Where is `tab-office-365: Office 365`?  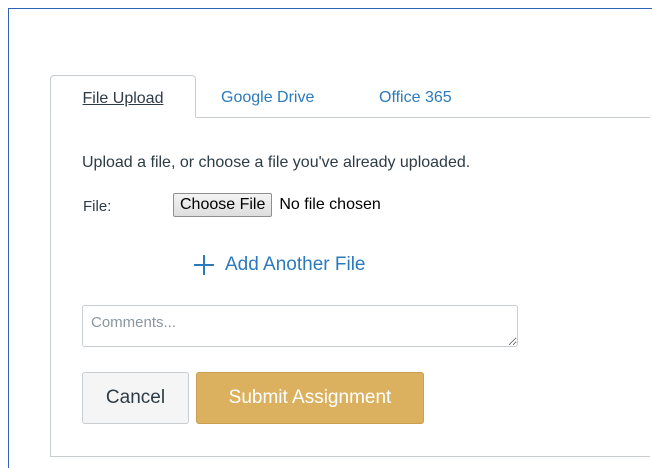 tab-office-365: Office 365 is located at coordinates (415, 96).